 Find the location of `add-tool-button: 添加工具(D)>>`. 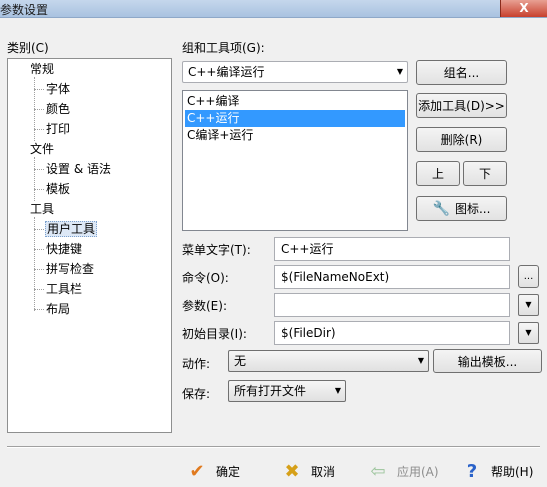

add-tool-button: 添加工具(D)>> is located at coordinates (461, 105).